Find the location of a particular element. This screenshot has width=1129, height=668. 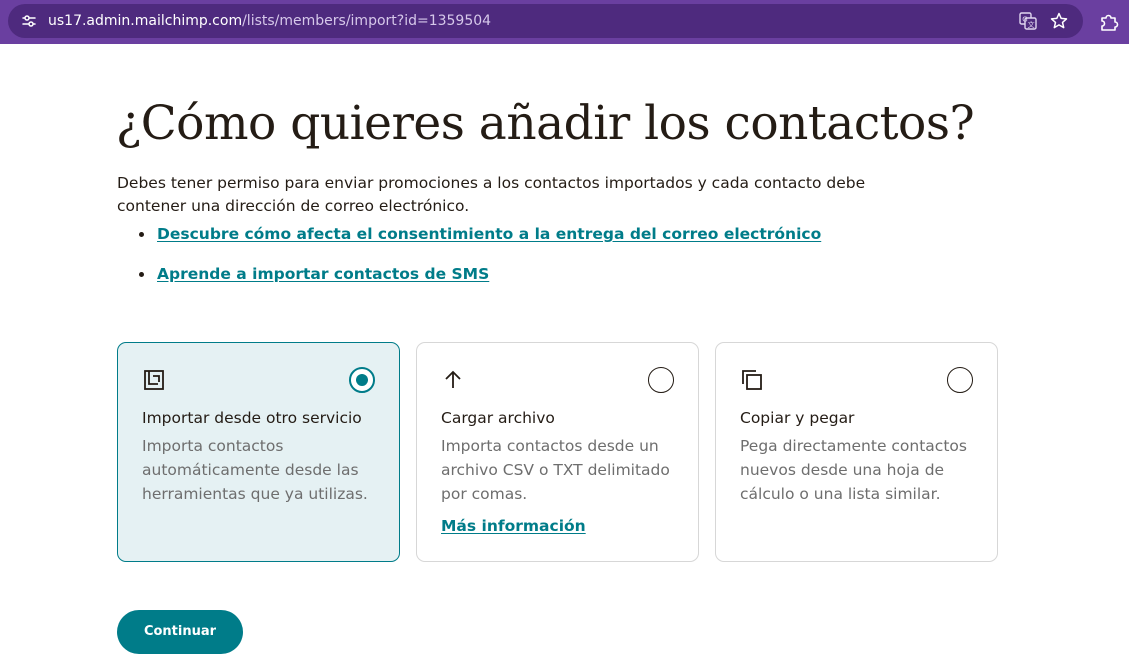

translate-icon: G 文 is located at coordinates (1028, 21).